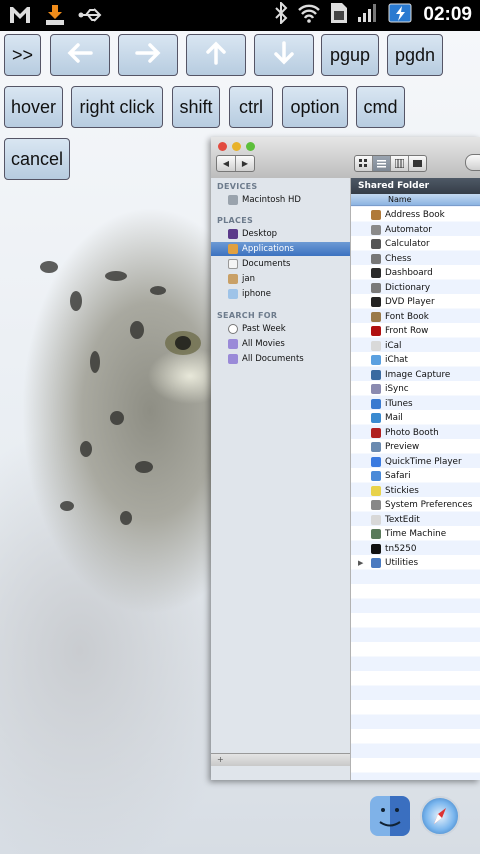 The height and width of the screenshot is (854, 480). I want to click on hard-drive-icon, so click(233, 200).